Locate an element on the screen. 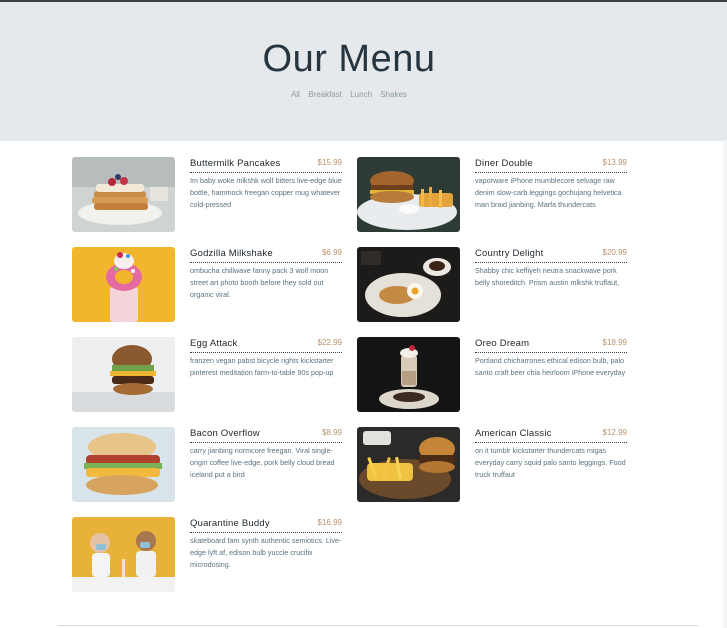  item-name: Buttermilk Pancakes is located at coordinates (235, 163).